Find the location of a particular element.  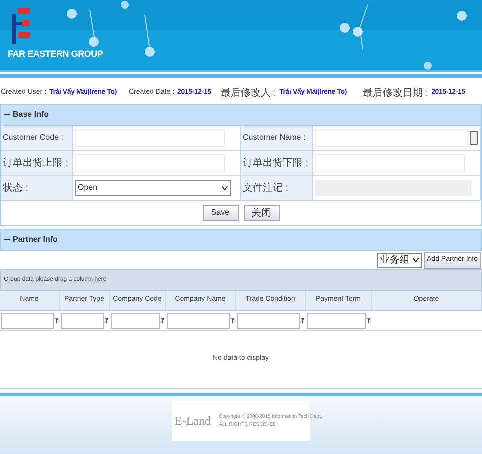

field-label: Customer Name : is located at coordinates (274, 138).